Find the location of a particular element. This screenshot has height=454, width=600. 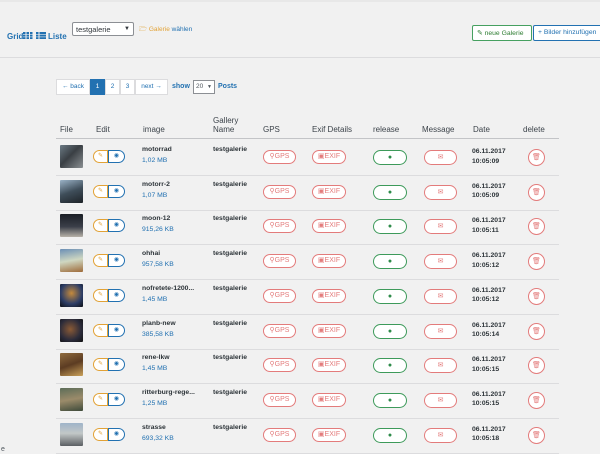

grid-icon is located at coordinates (28, 35).